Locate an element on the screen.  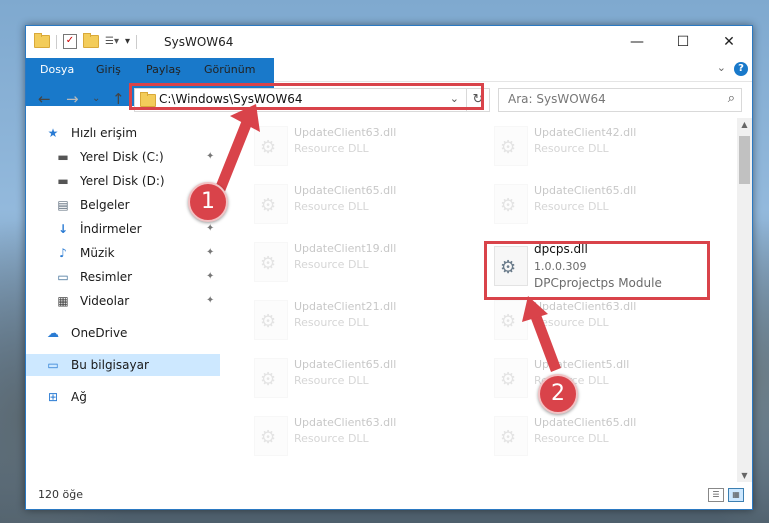
sidebar-item-pictures: ▭ Resimler ✦ is located at coordinates (123, 277).